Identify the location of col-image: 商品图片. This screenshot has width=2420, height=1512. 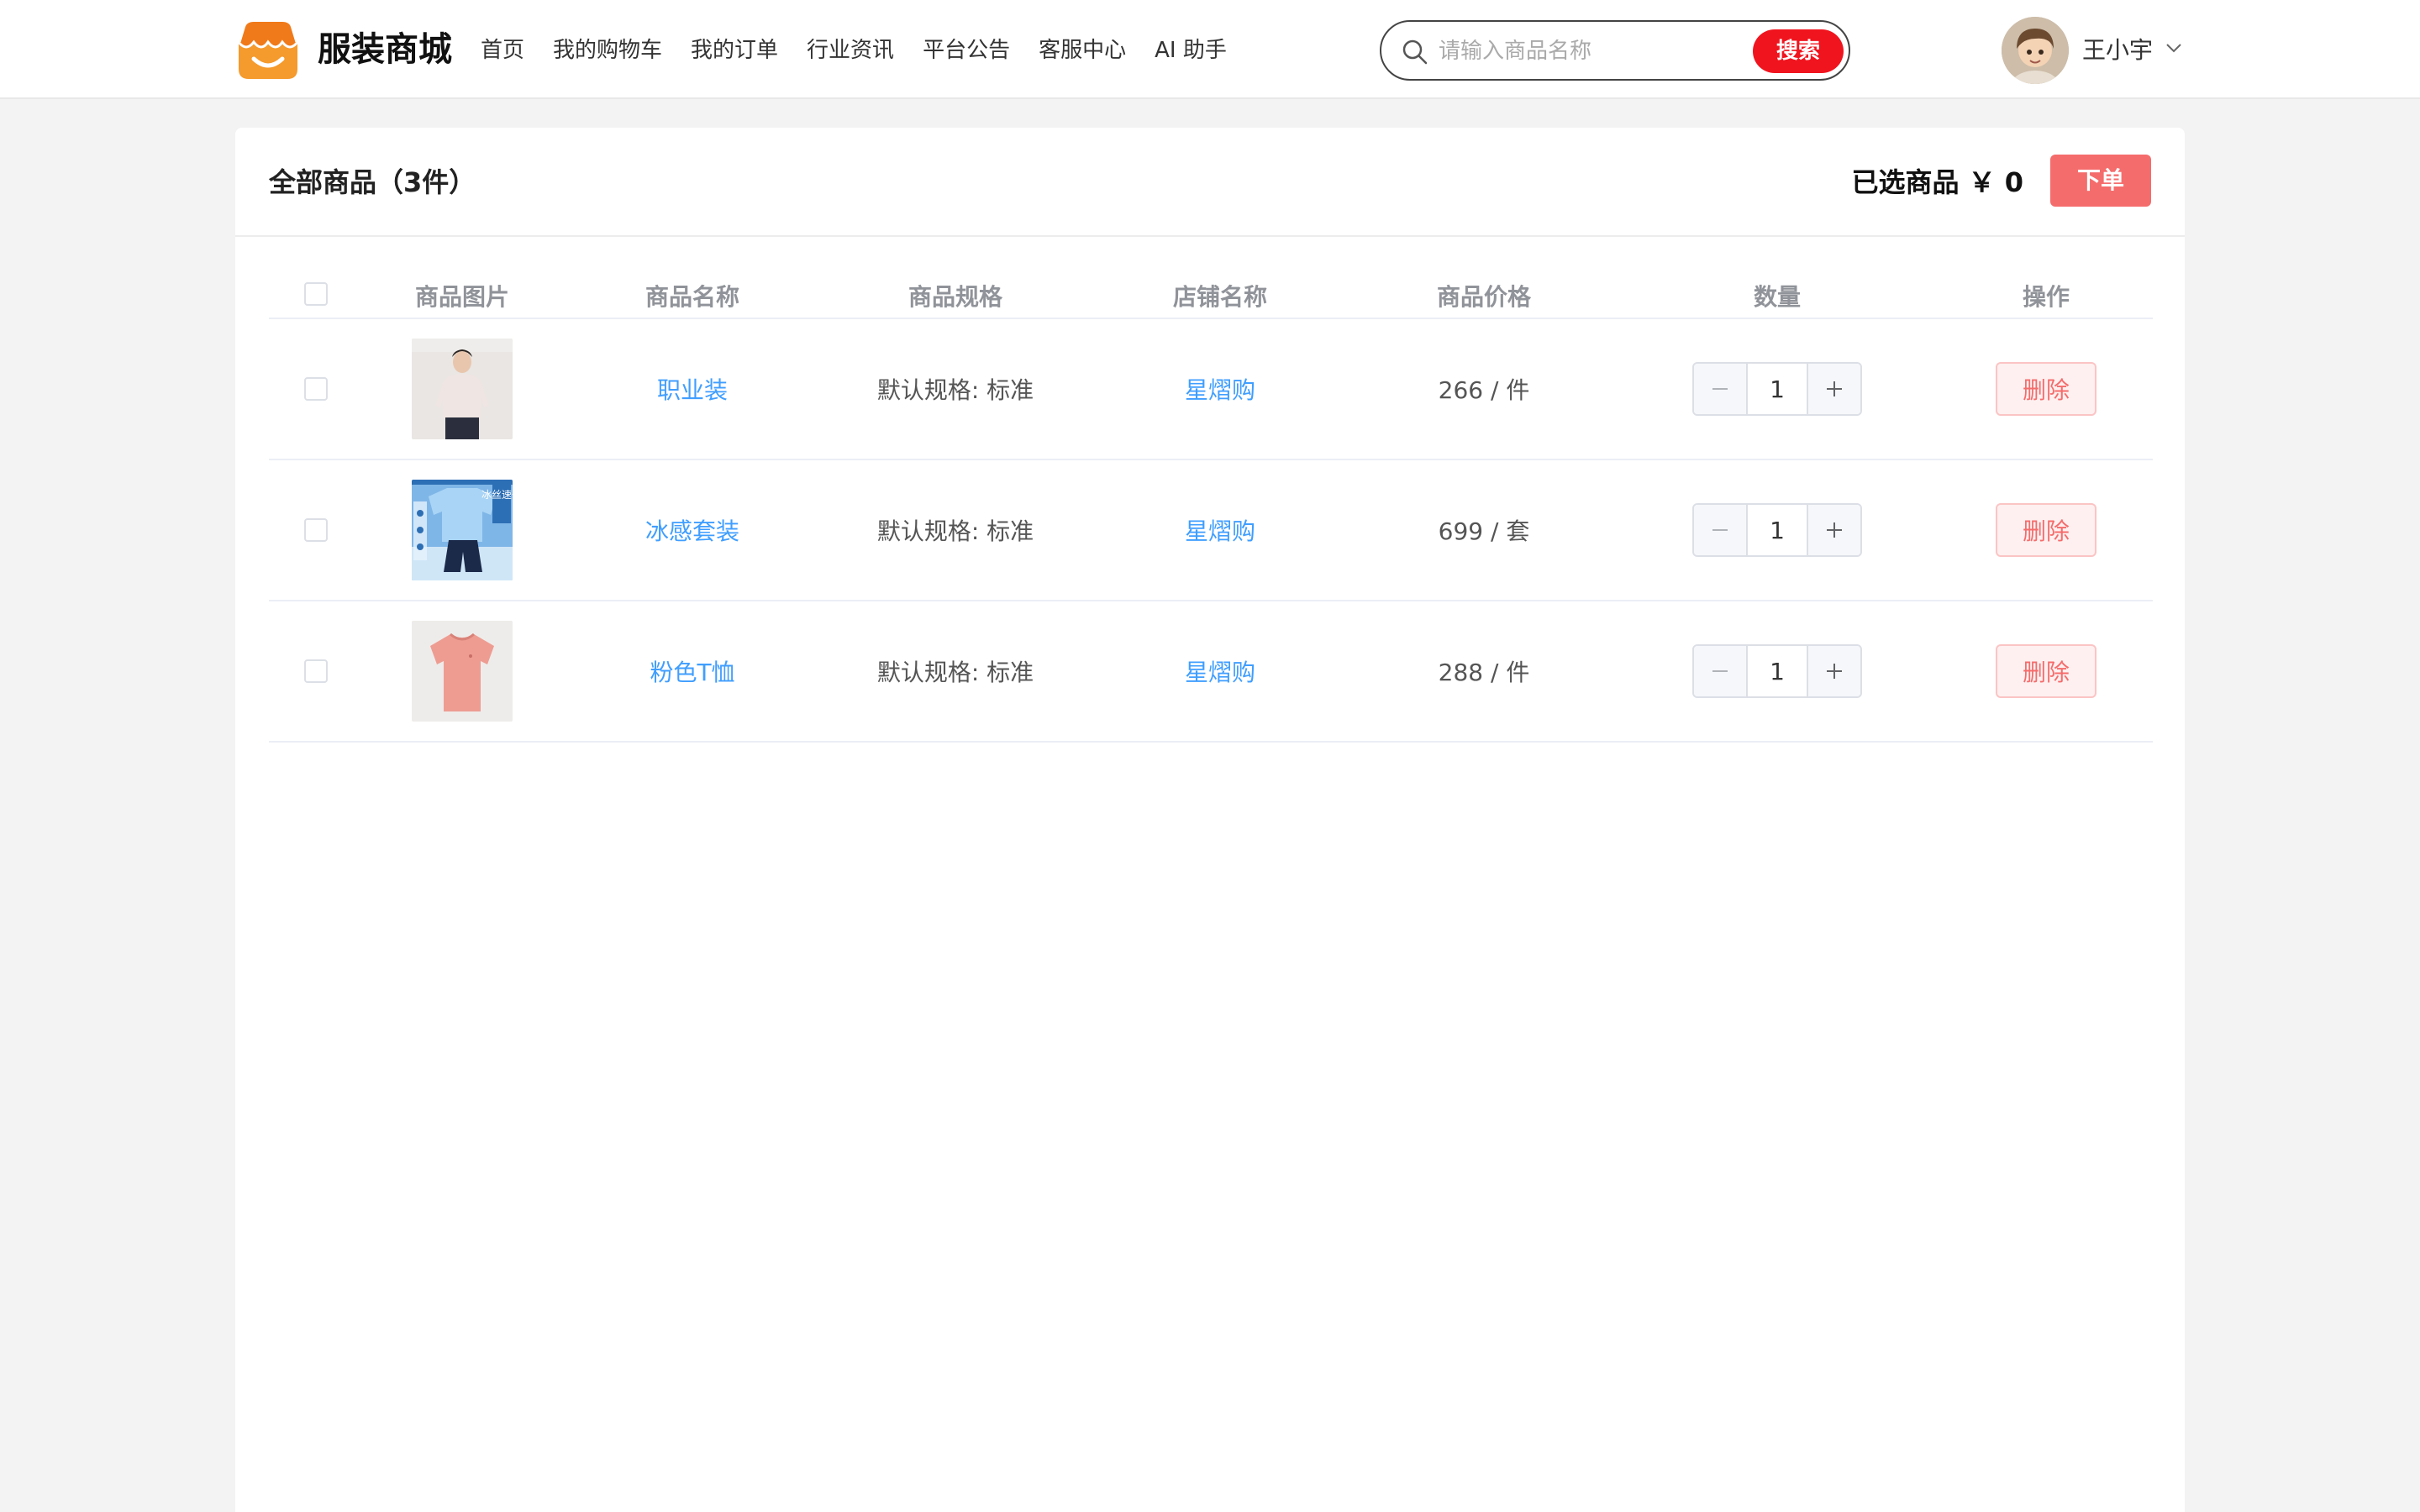
(462, 297).